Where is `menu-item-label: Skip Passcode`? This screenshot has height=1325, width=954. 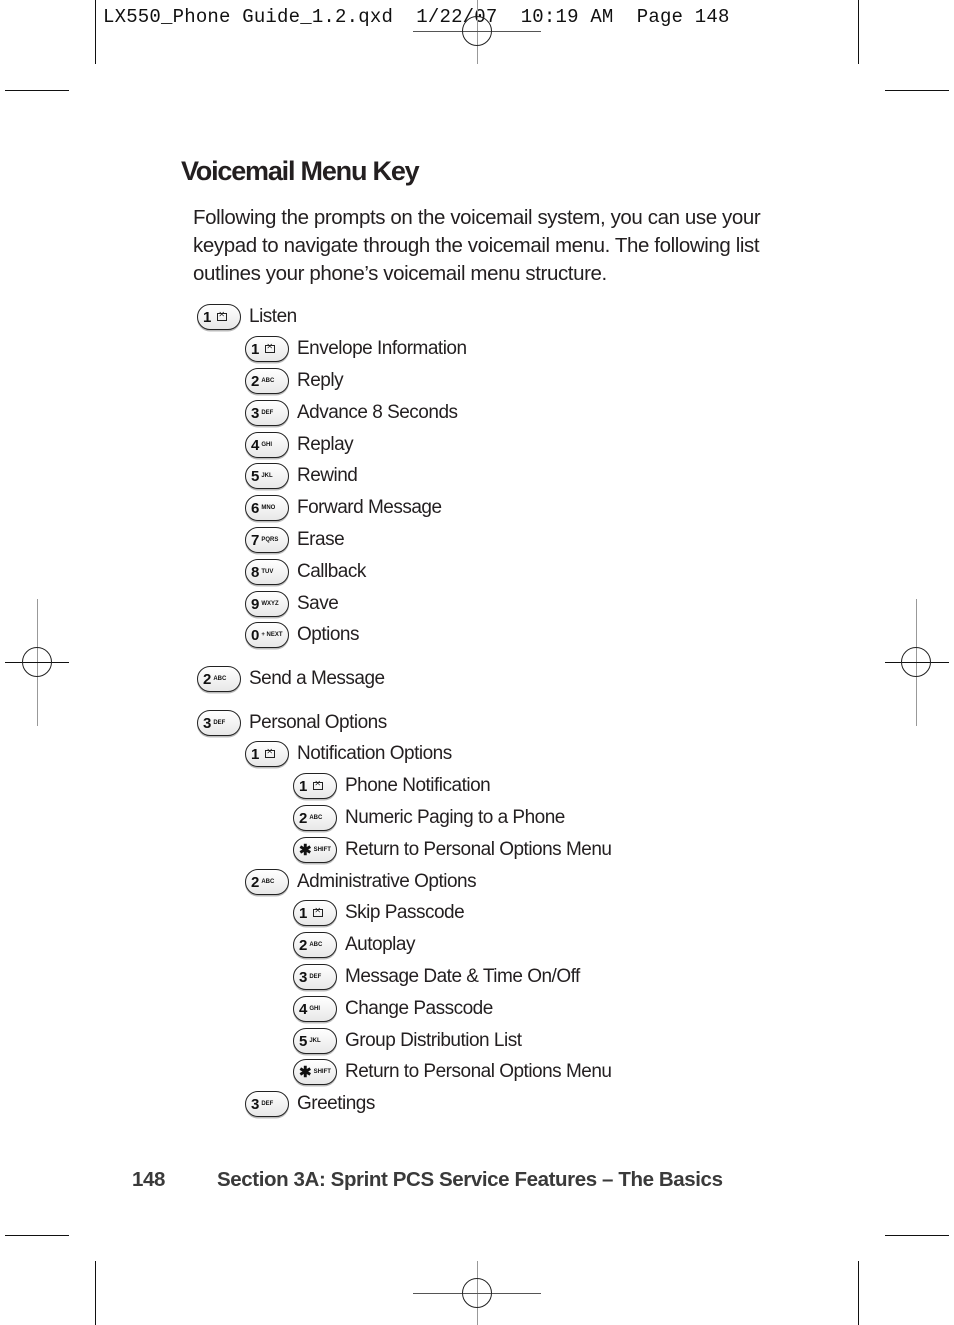 menu-item-label: Skip Passcode is located at coordinates (405, 912).